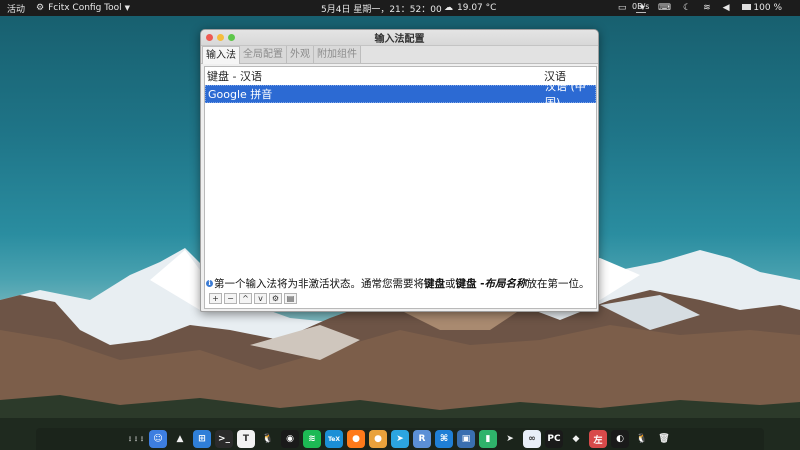 The width and height of the screenshot is (800, 450). I want to click on chevron-down-icon: ▼, so click(127, 8).